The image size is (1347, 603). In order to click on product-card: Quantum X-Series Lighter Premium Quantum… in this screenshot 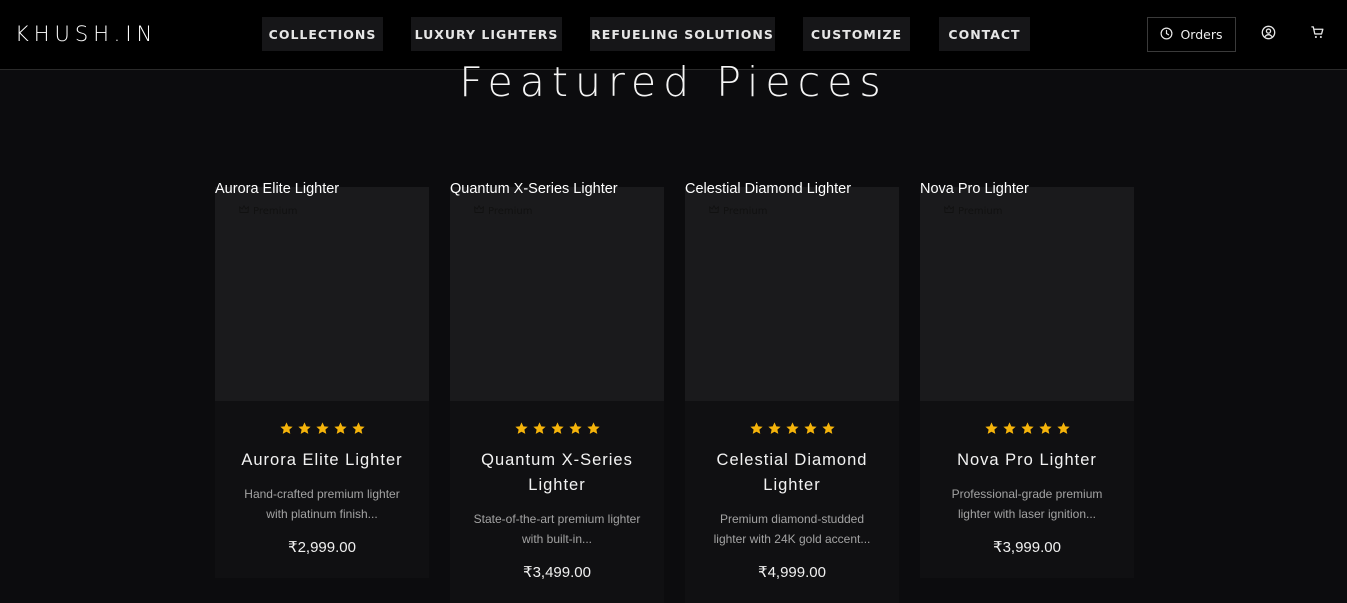, I will do `click(557, 392)`.